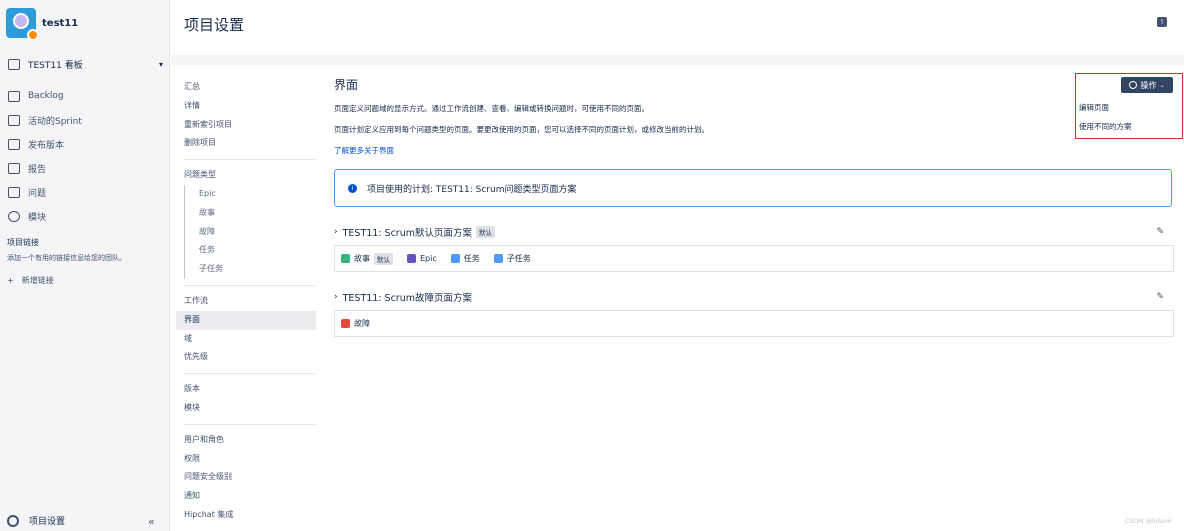  I want to click on board-selector: TEST11 看板 ▾, so click(85, 64).